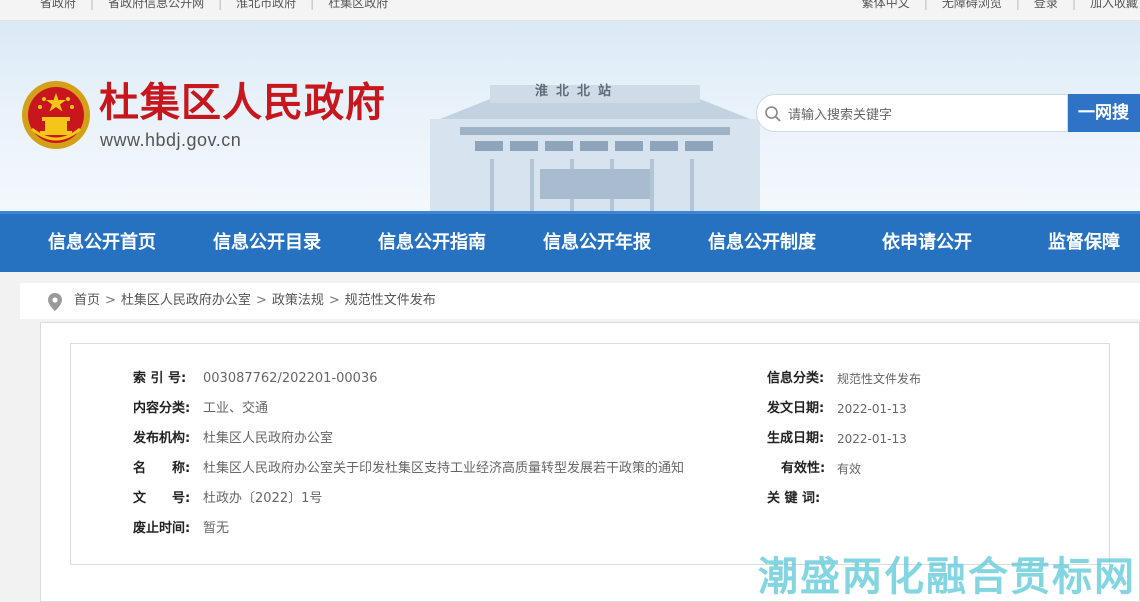 The width and height of the screenshot is (1140, 602). I want to click on search-icon, so click(773, 114).